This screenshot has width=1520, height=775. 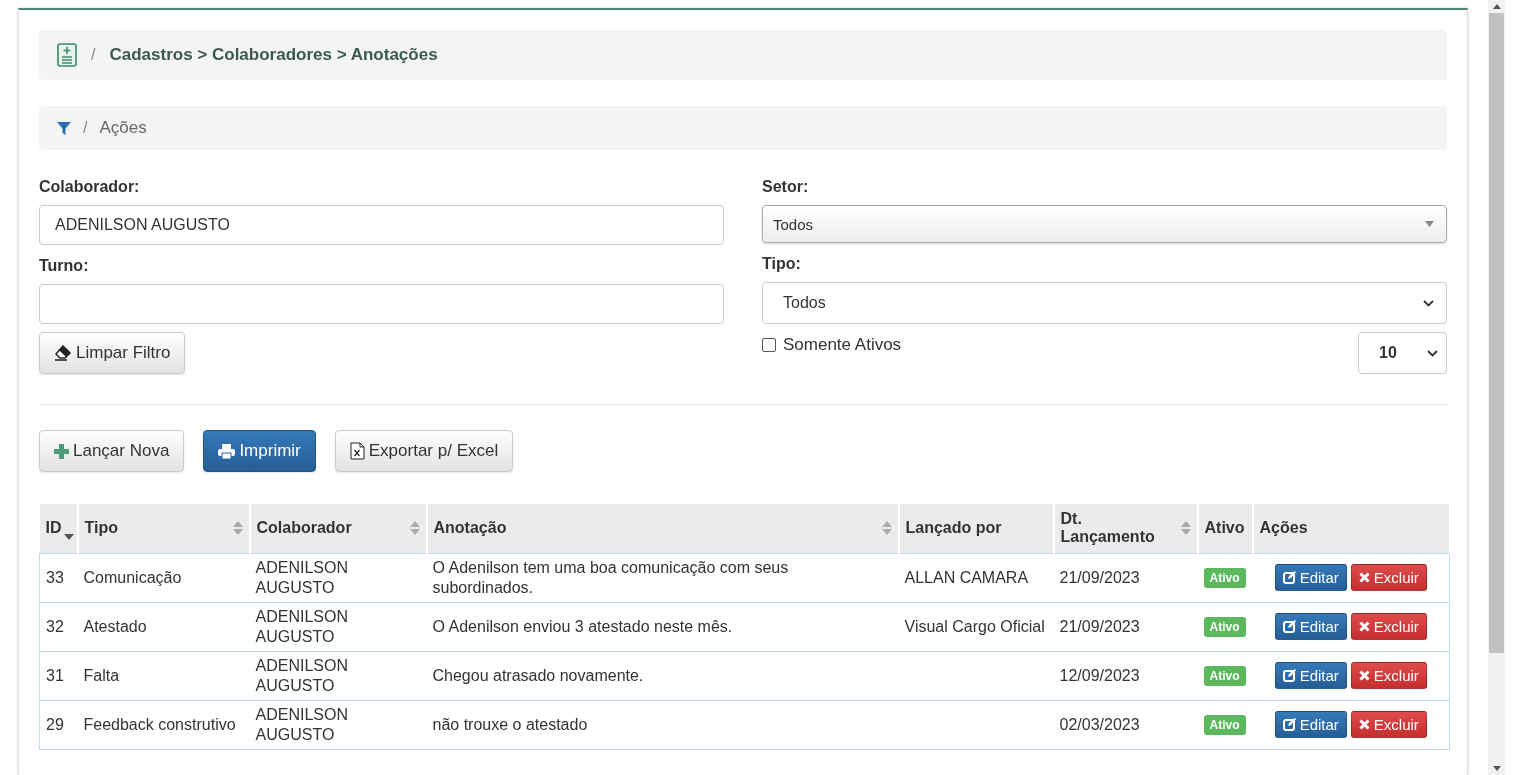 What do you see at coordinates (163, 528) in the screenshot?
I see `column-header: Tipo` at bounding box center [163, 528].